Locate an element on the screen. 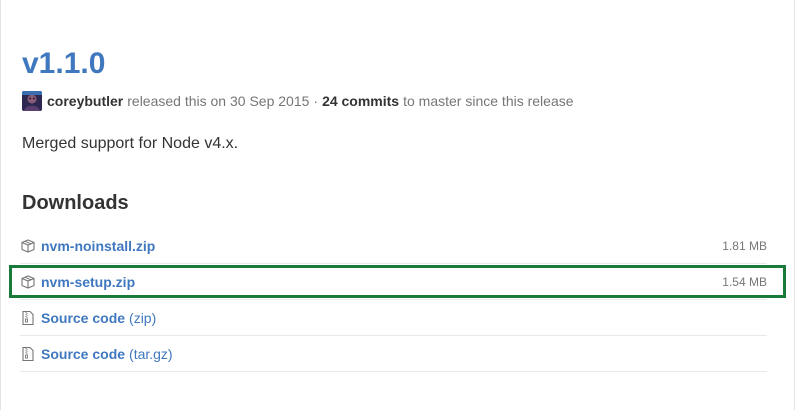  download-row: nvm-setup.zip 1.54 MB is located at coordinates (393, 282).